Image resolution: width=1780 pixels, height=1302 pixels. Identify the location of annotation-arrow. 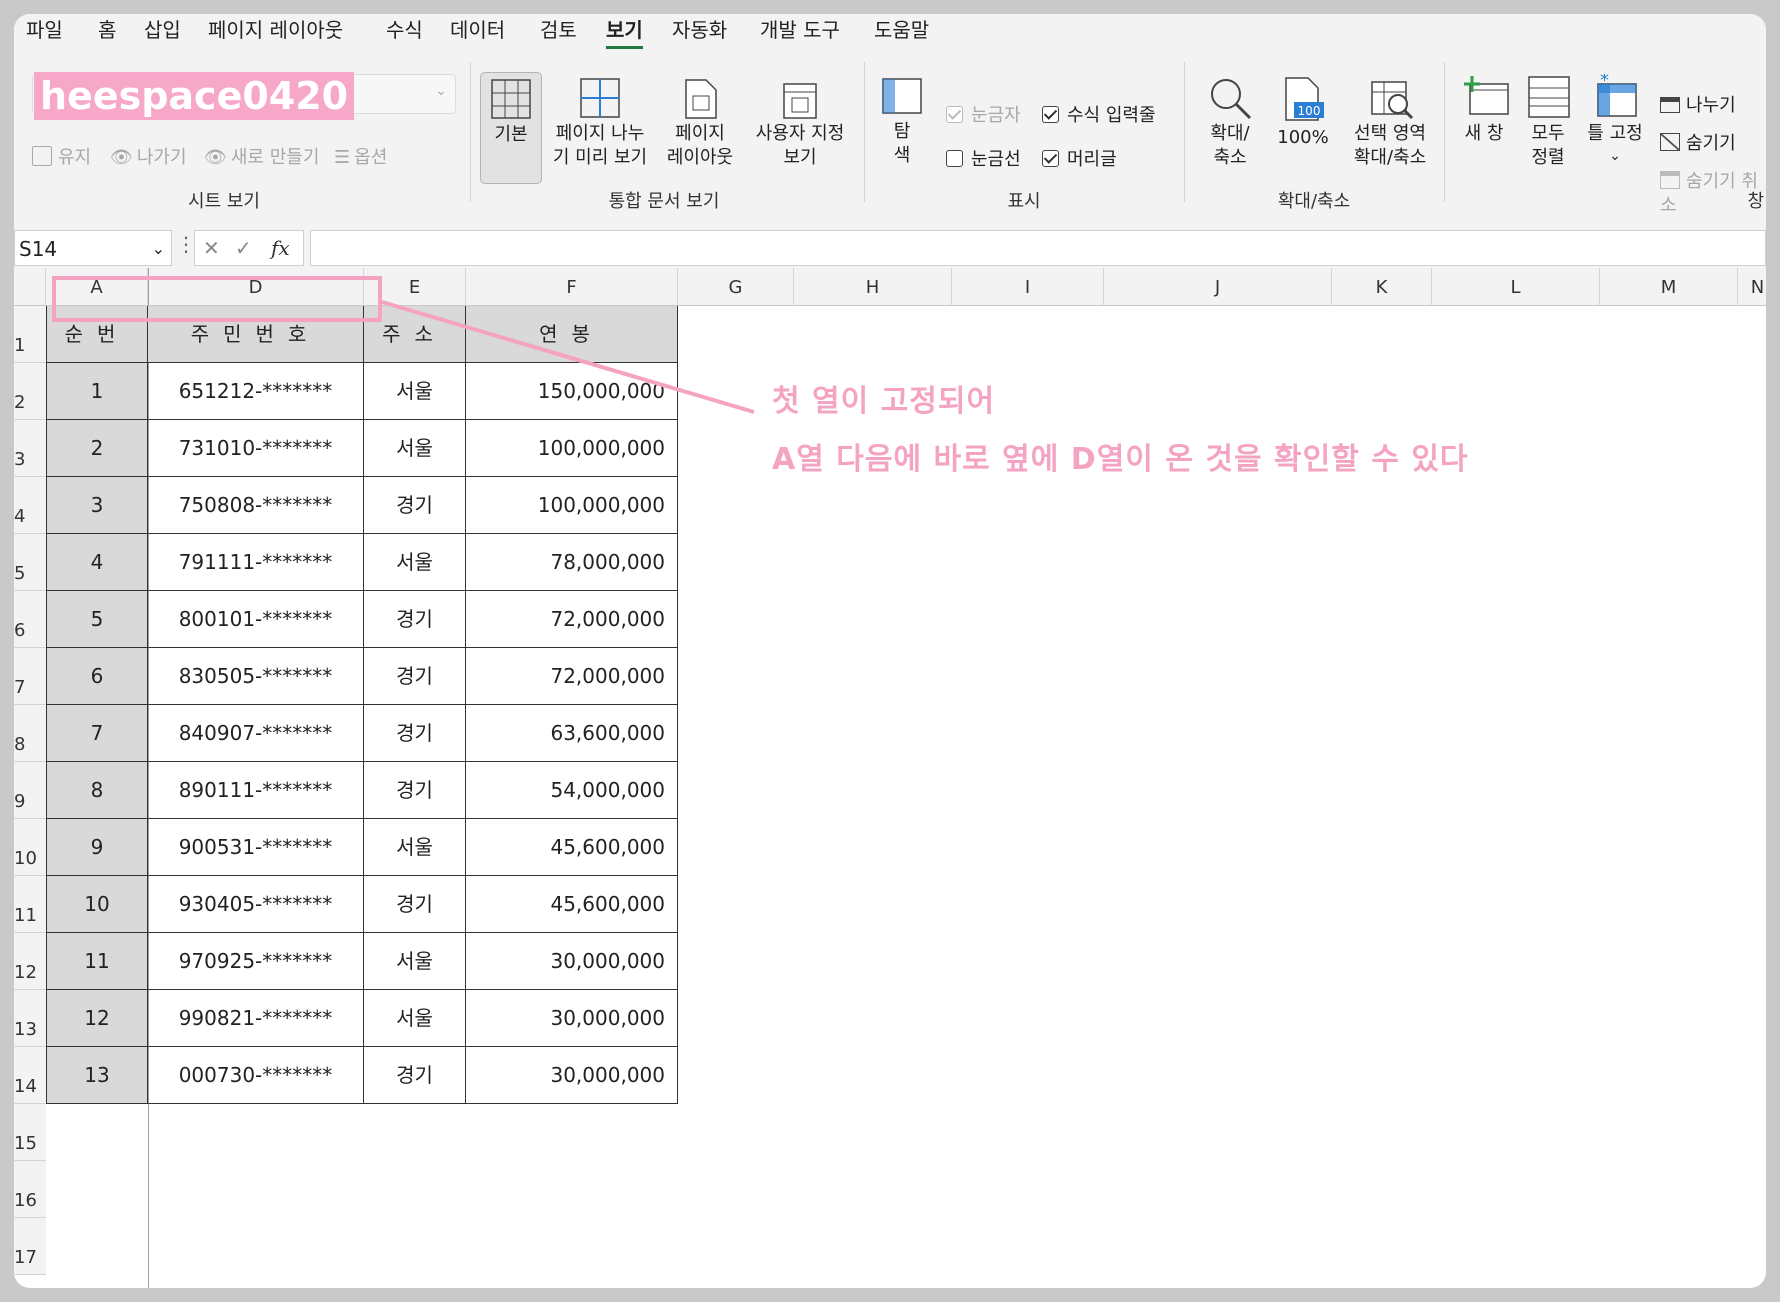
(568, 357).